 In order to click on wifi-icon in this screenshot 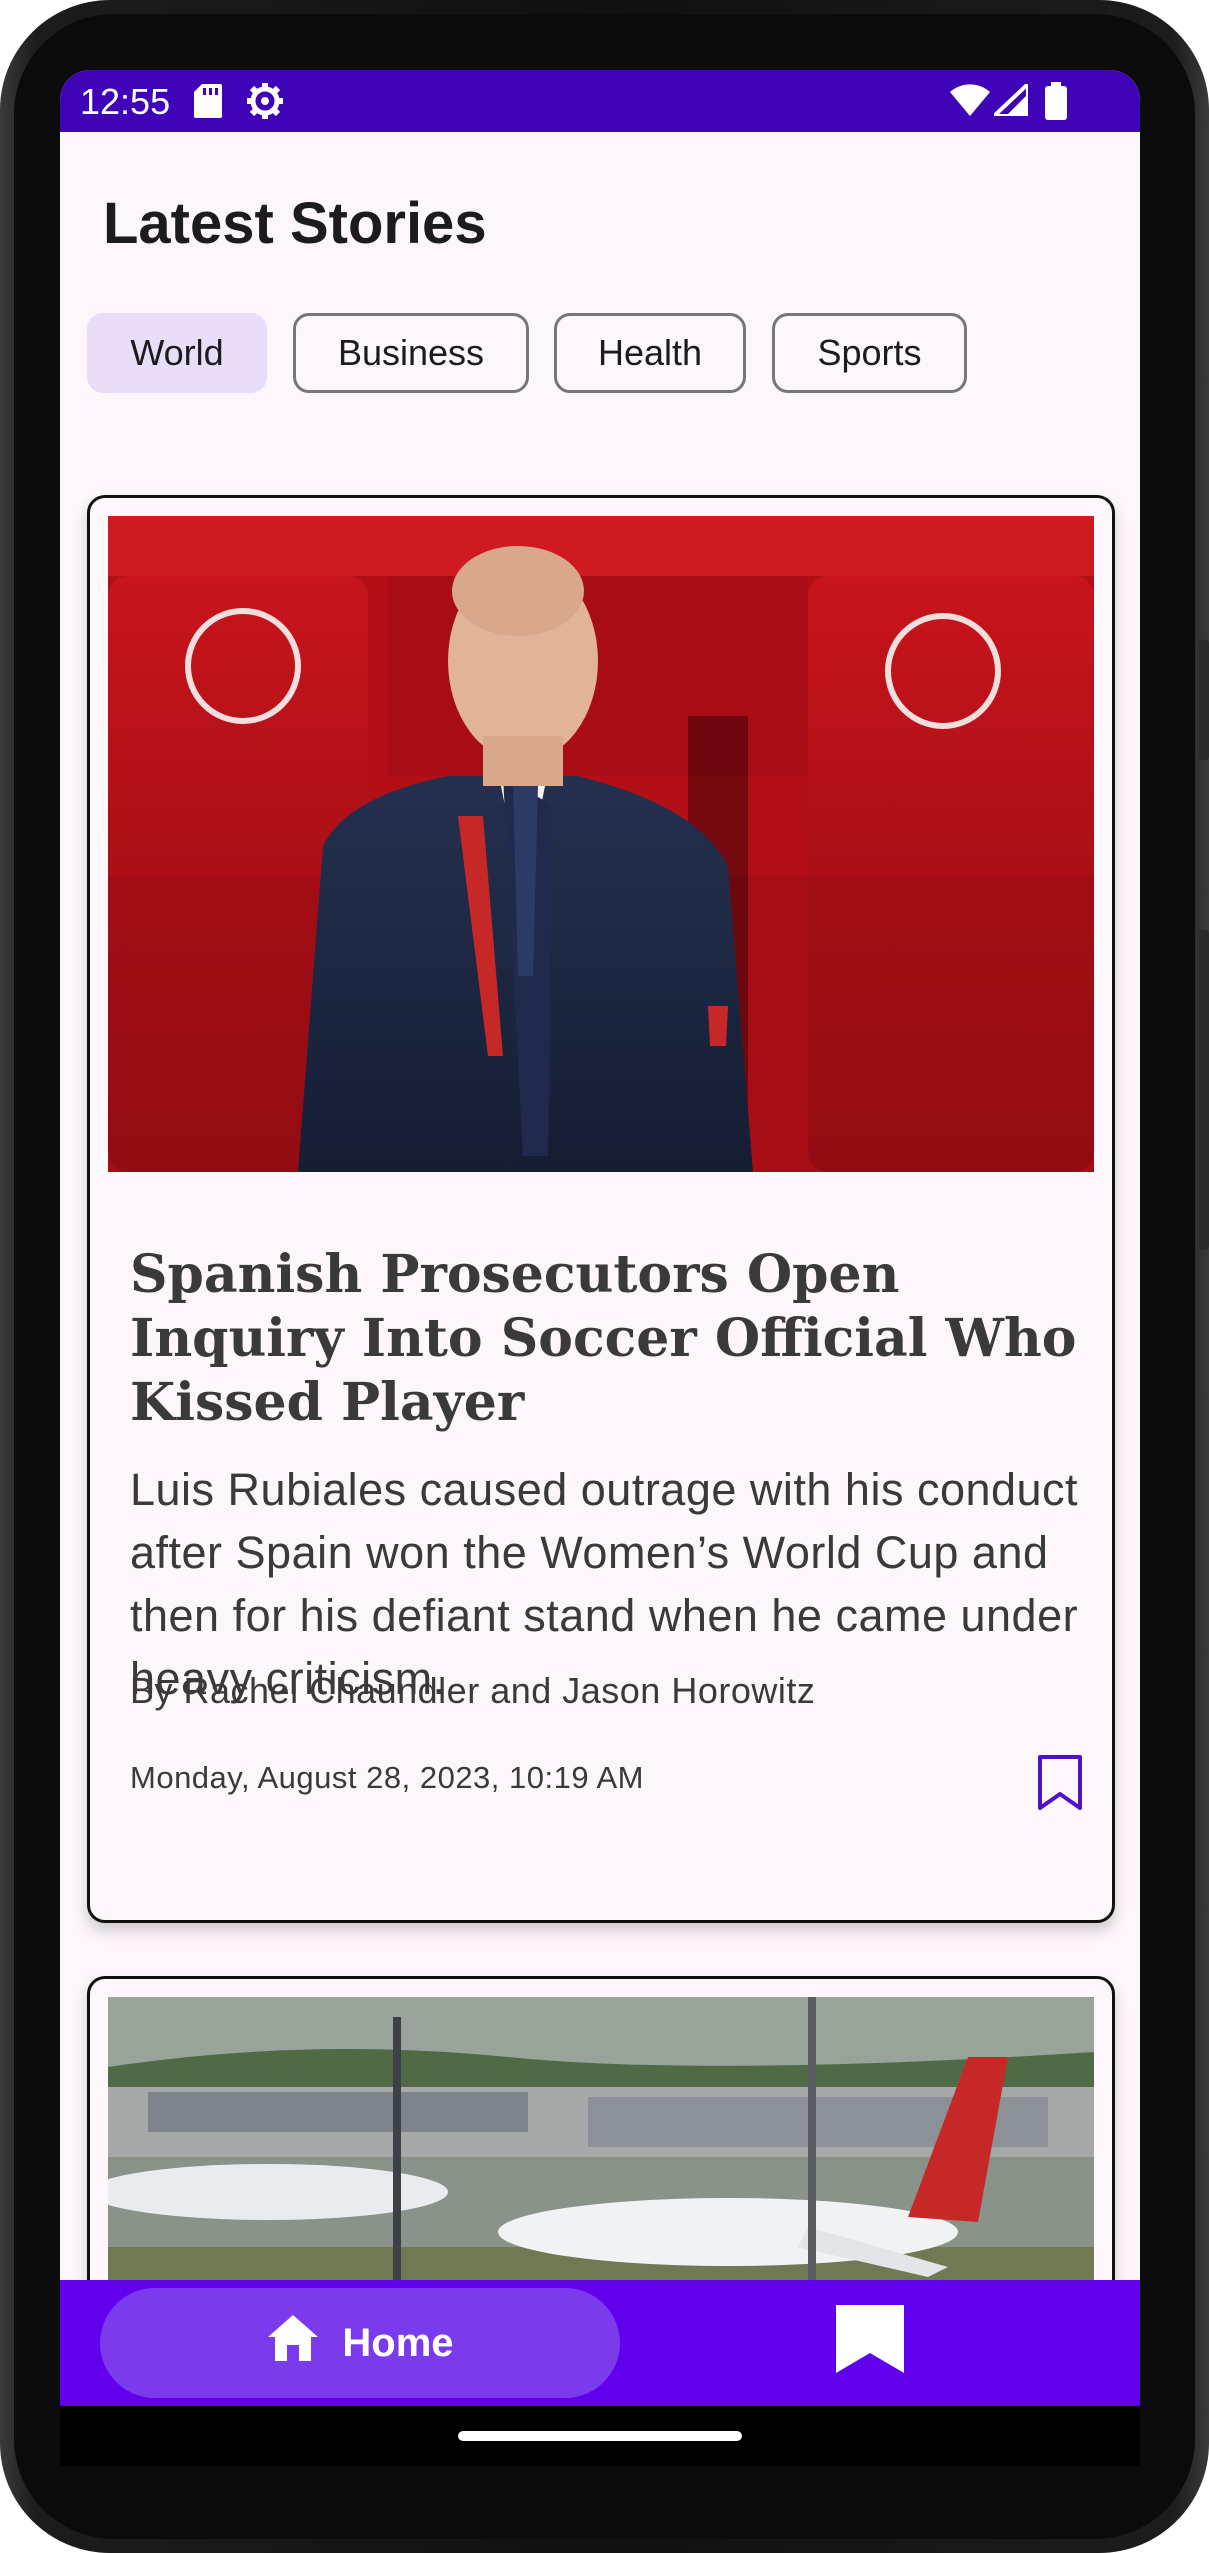, I will do `click(970, 102)`.